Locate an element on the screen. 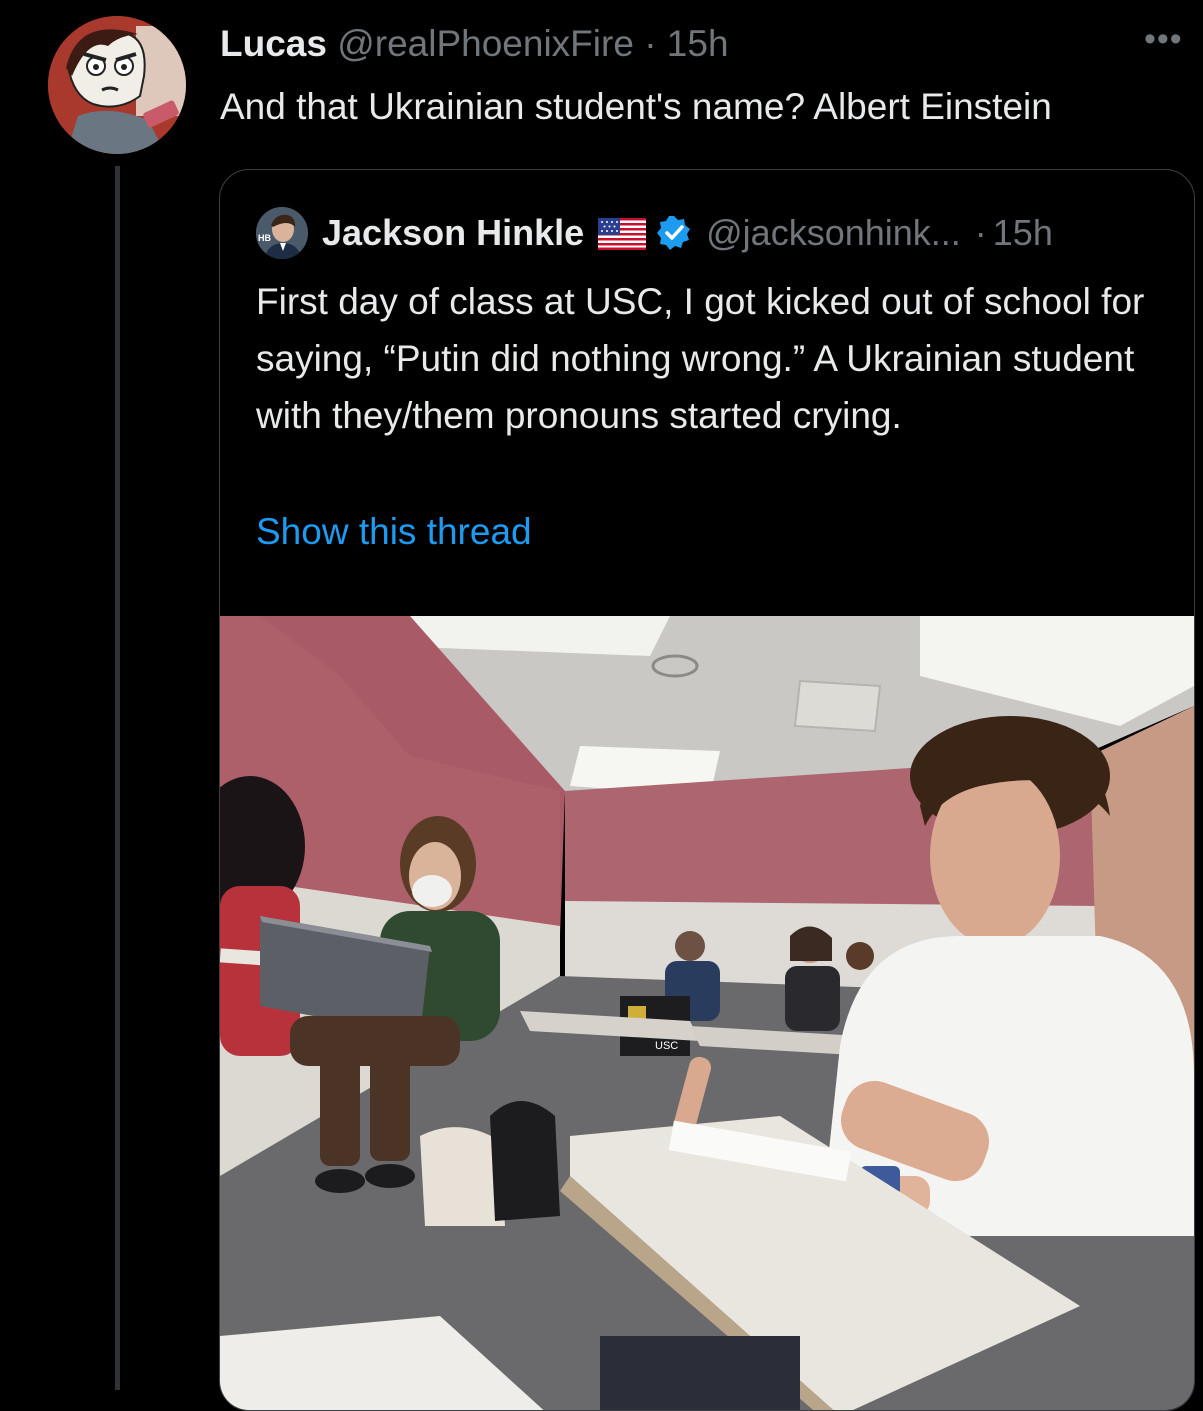  thread-connector-line is located at coordinates (117, 778).